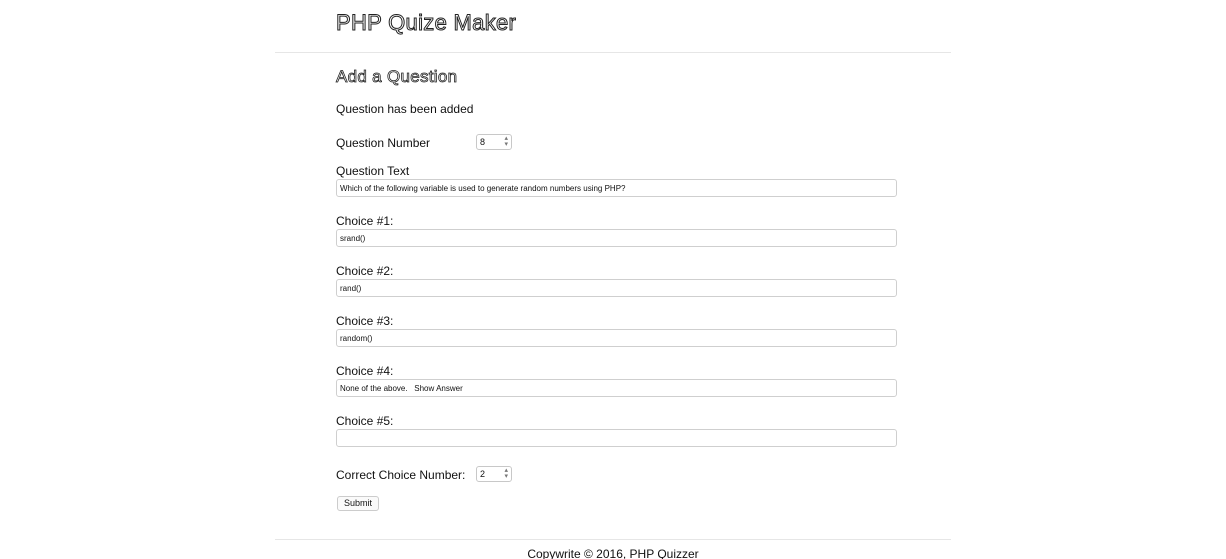 The height and width of the screenshot is (559, 1226). I want to click on submit-button: Submit, so click(358, 503).